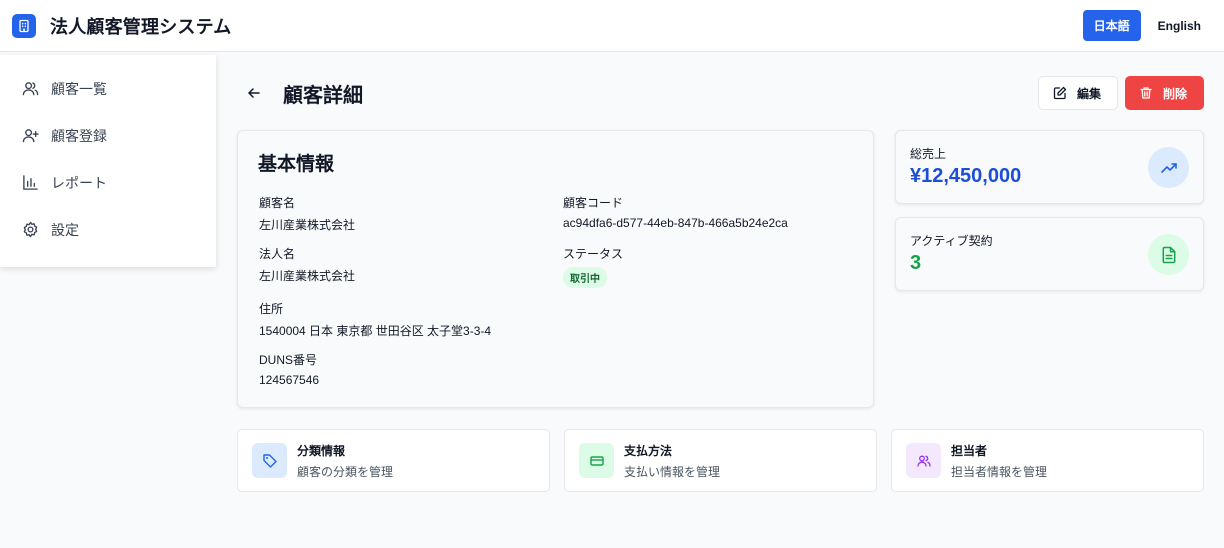 The image size is (1224, 548). I want to click on user-plus-icon, so click(30, 136).